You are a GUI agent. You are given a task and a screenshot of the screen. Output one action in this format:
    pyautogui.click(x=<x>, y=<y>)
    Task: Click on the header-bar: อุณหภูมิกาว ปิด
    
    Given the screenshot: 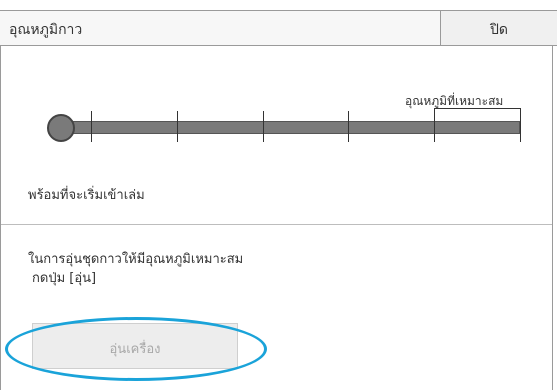 What is the action you would take?
    pyautogui.click(x=278, y=28)
    